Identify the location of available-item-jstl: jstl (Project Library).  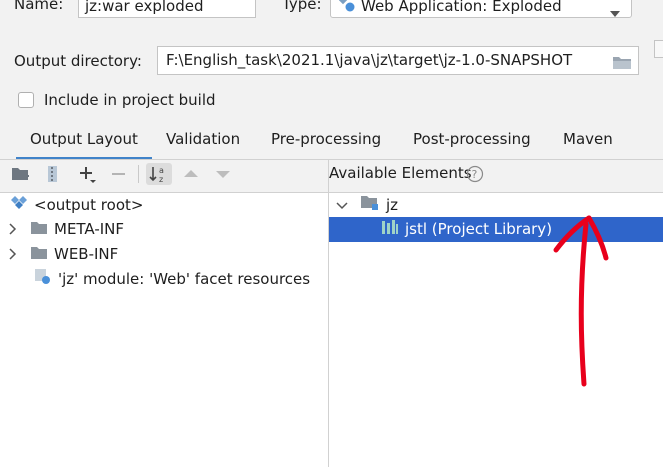
(466, 229).